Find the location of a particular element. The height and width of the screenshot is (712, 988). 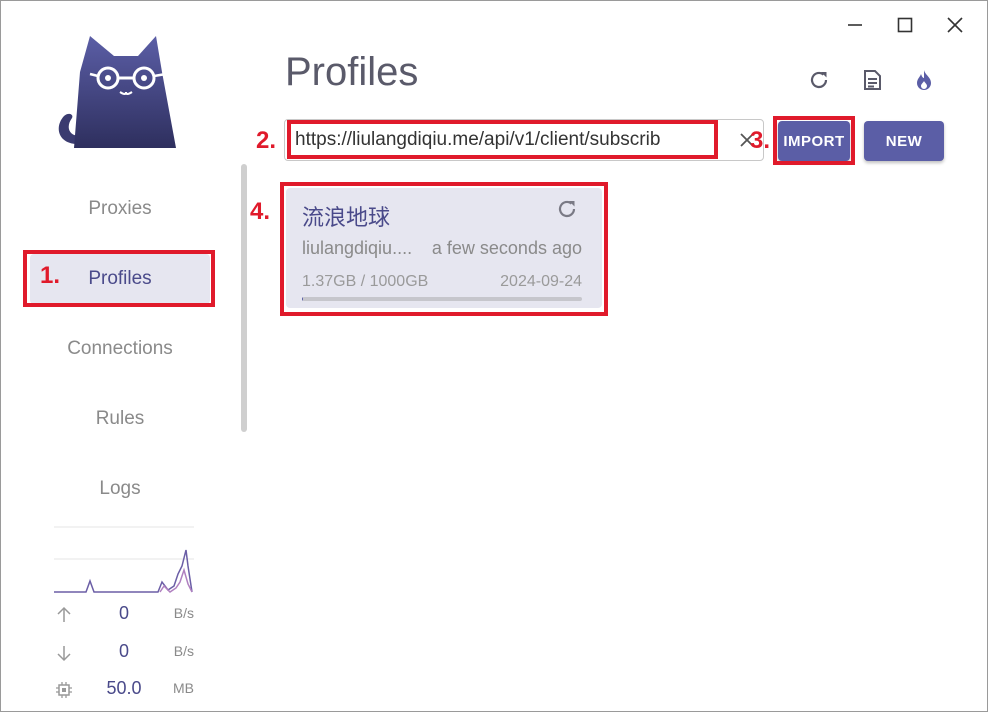

annotation-label-4: 4. is located at coordinates (260, 211).